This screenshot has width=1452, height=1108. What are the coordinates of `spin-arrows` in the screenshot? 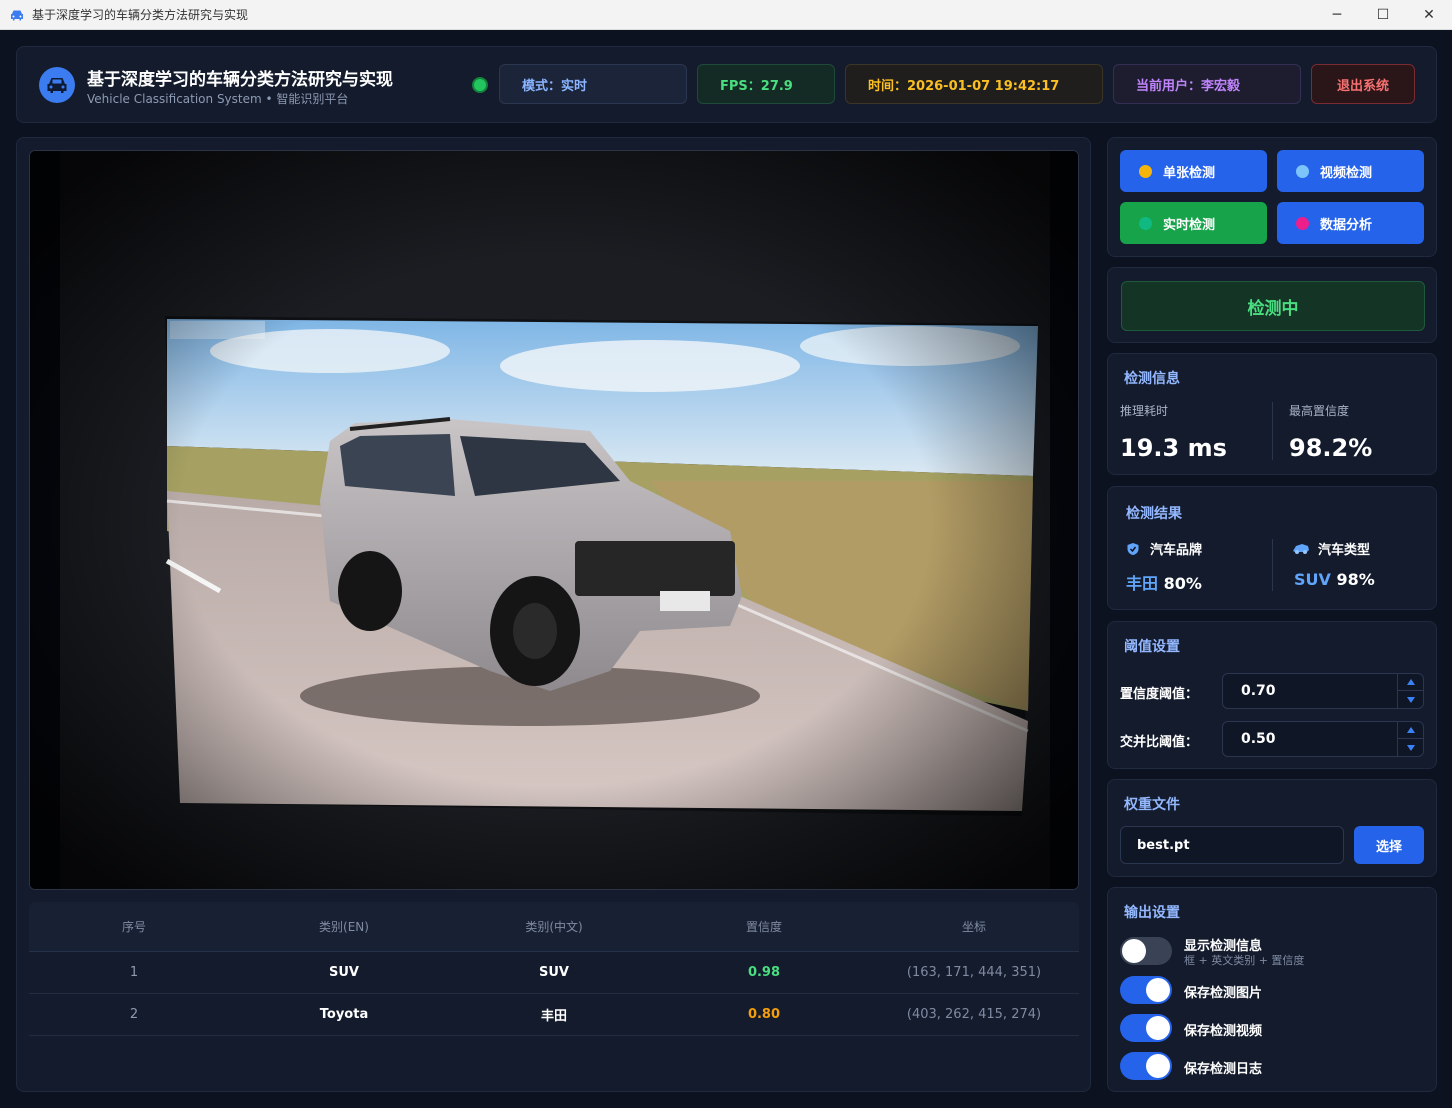 It's located at (1410, 691).